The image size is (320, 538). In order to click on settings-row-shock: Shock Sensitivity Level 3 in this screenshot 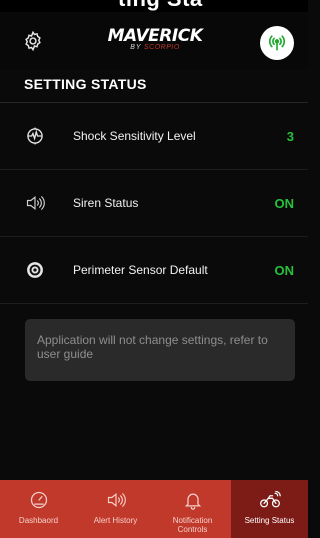, I will do `click(154, 135)`.